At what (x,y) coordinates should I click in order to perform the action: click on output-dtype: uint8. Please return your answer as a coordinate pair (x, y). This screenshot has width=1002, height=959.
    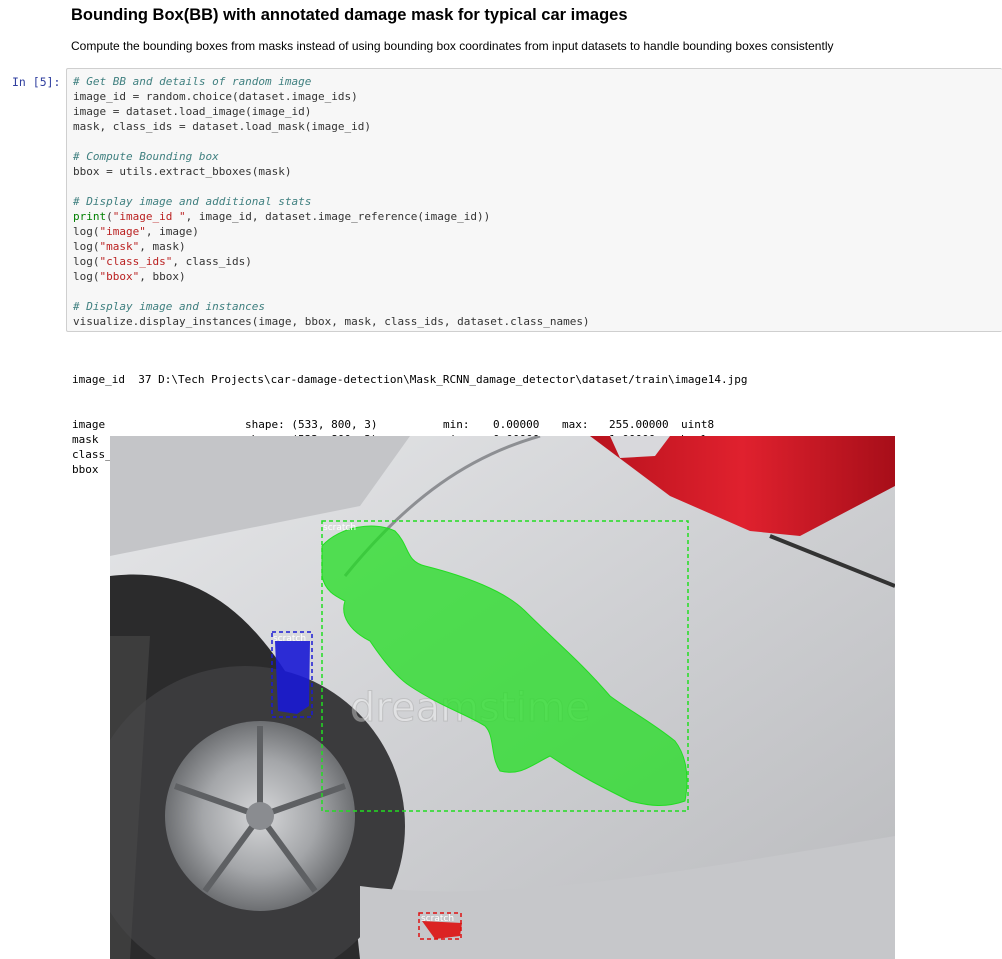
    Looking at the image, I should click on (698, 424).